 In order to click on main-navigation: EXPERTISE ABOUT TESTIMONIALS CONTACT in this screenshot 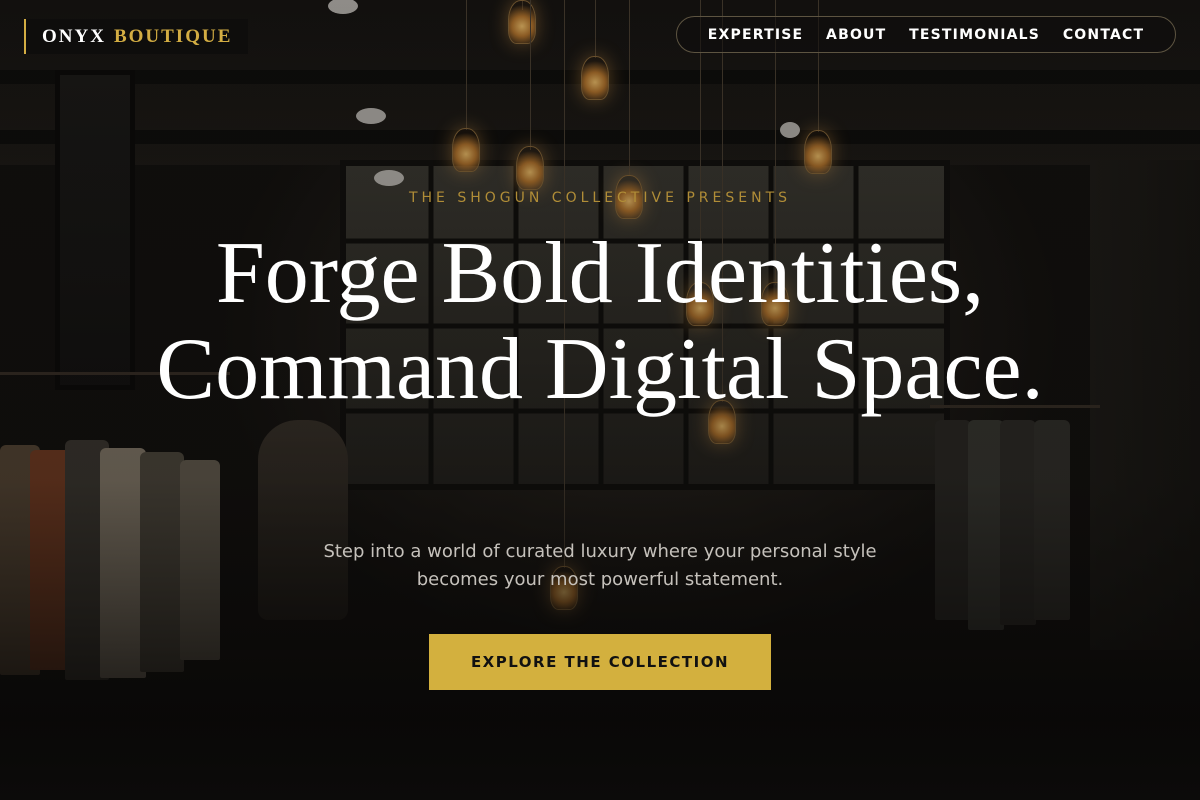, I will do `click(926, 34)`.